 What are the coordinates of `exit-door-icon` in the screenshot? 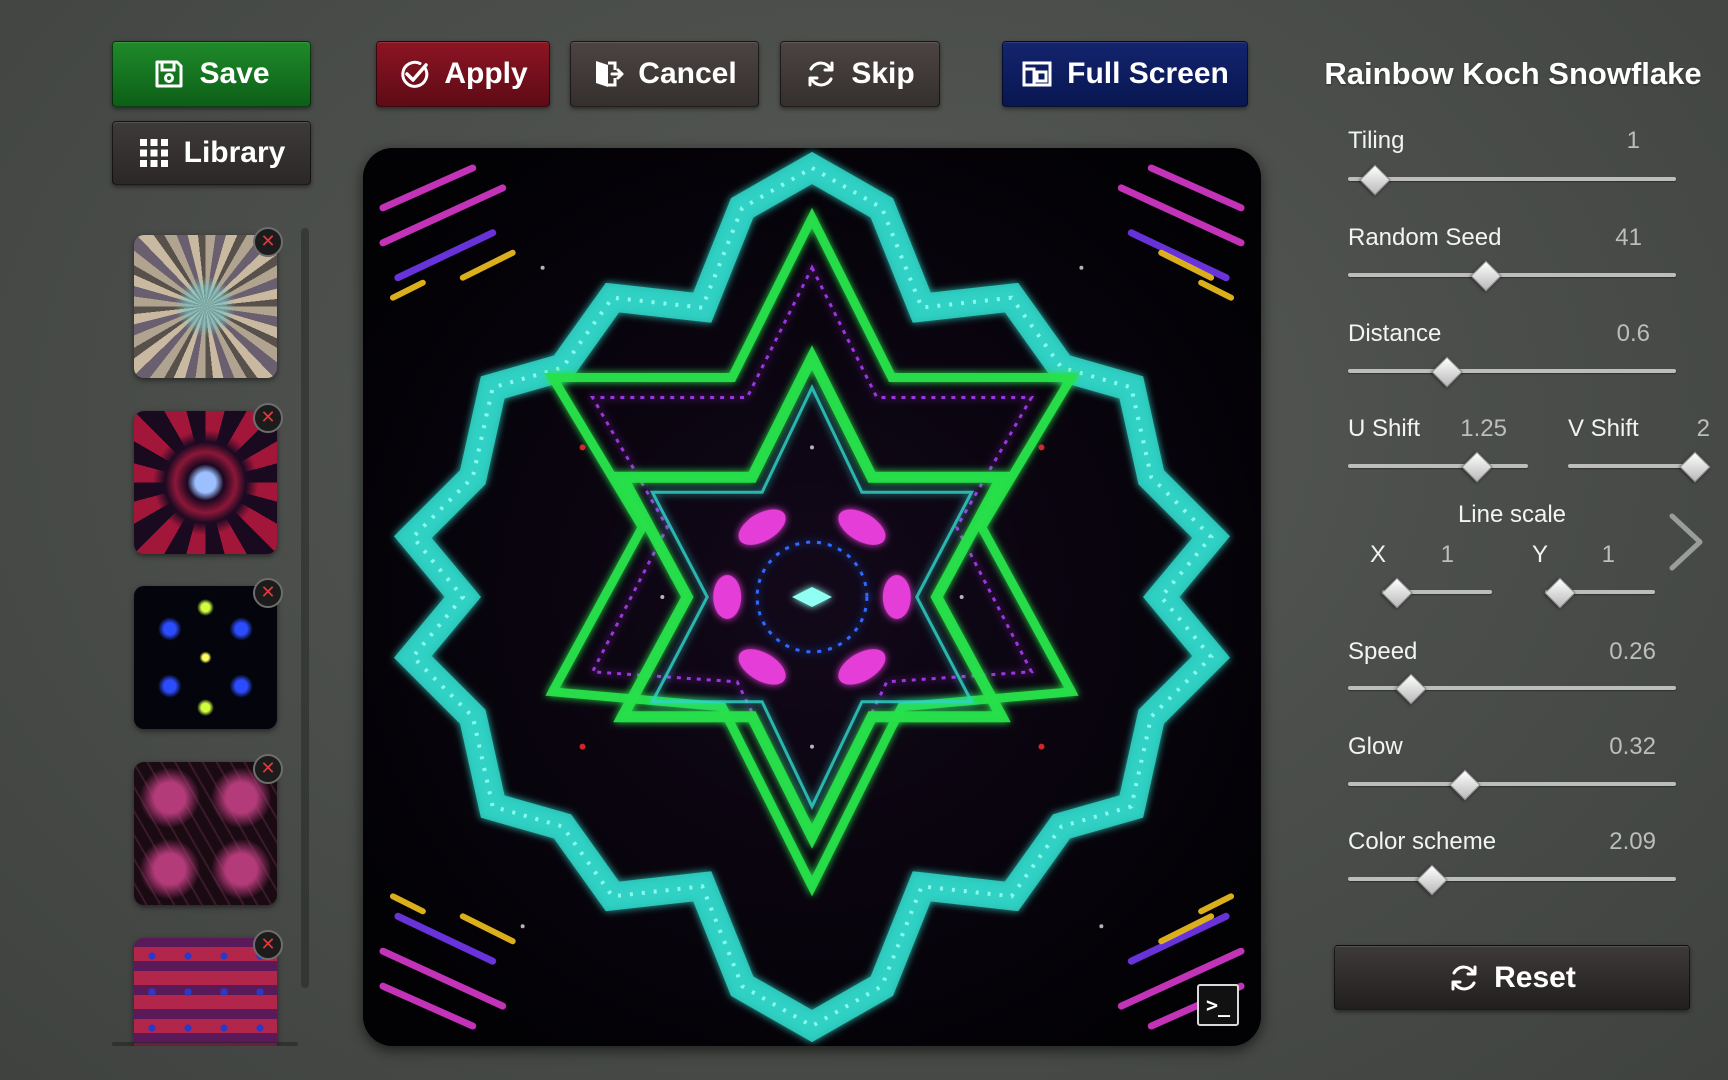 It's located at (610, 74).